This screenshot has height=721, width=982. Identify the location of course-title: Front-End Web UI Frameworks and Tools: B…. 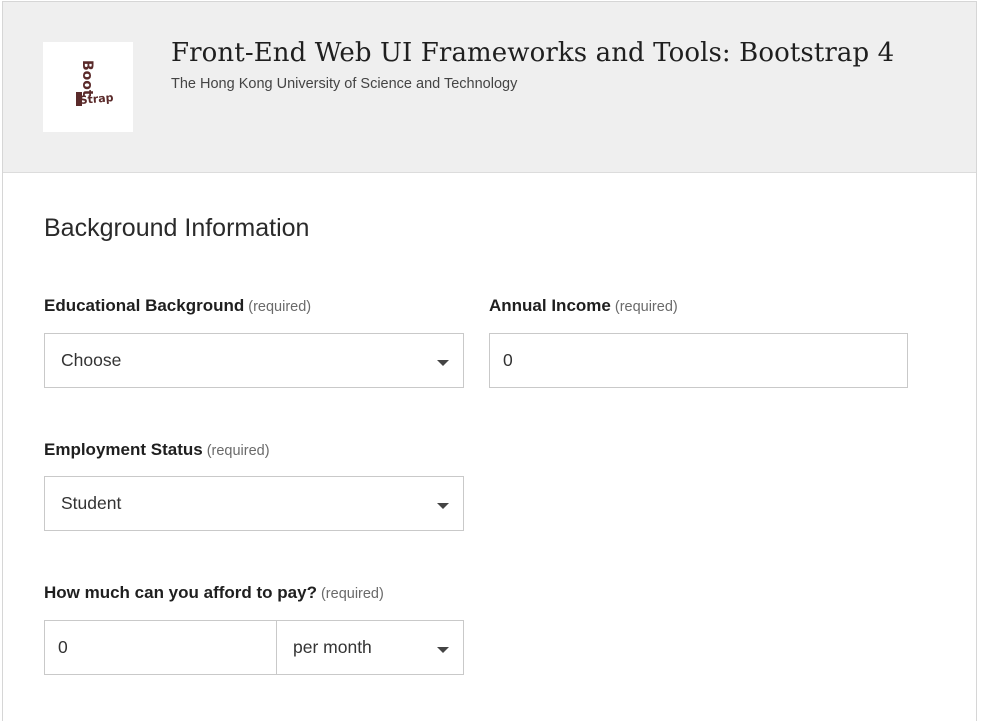
(533, 53).